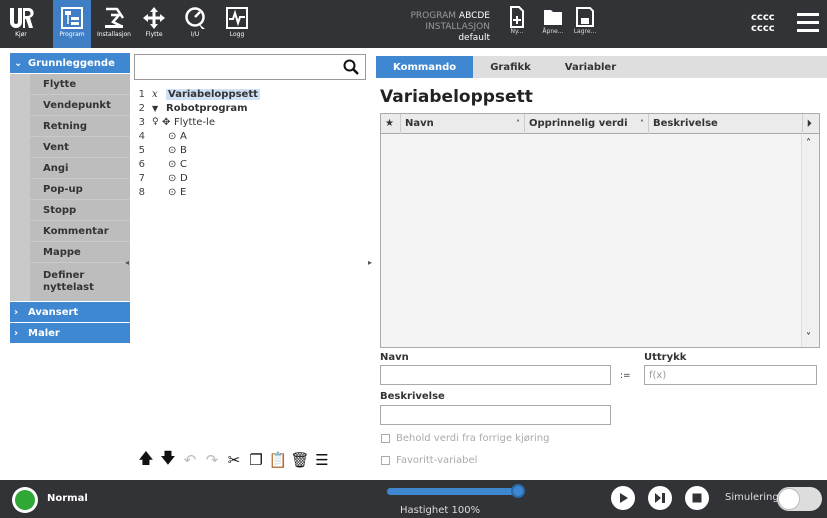  I want to click on run-tab: Kjør, so click(21, 24).